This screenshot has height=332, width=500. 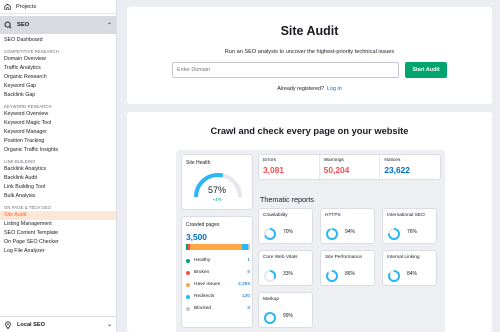 I want to click on domain-input, so click(x=285, y=70).